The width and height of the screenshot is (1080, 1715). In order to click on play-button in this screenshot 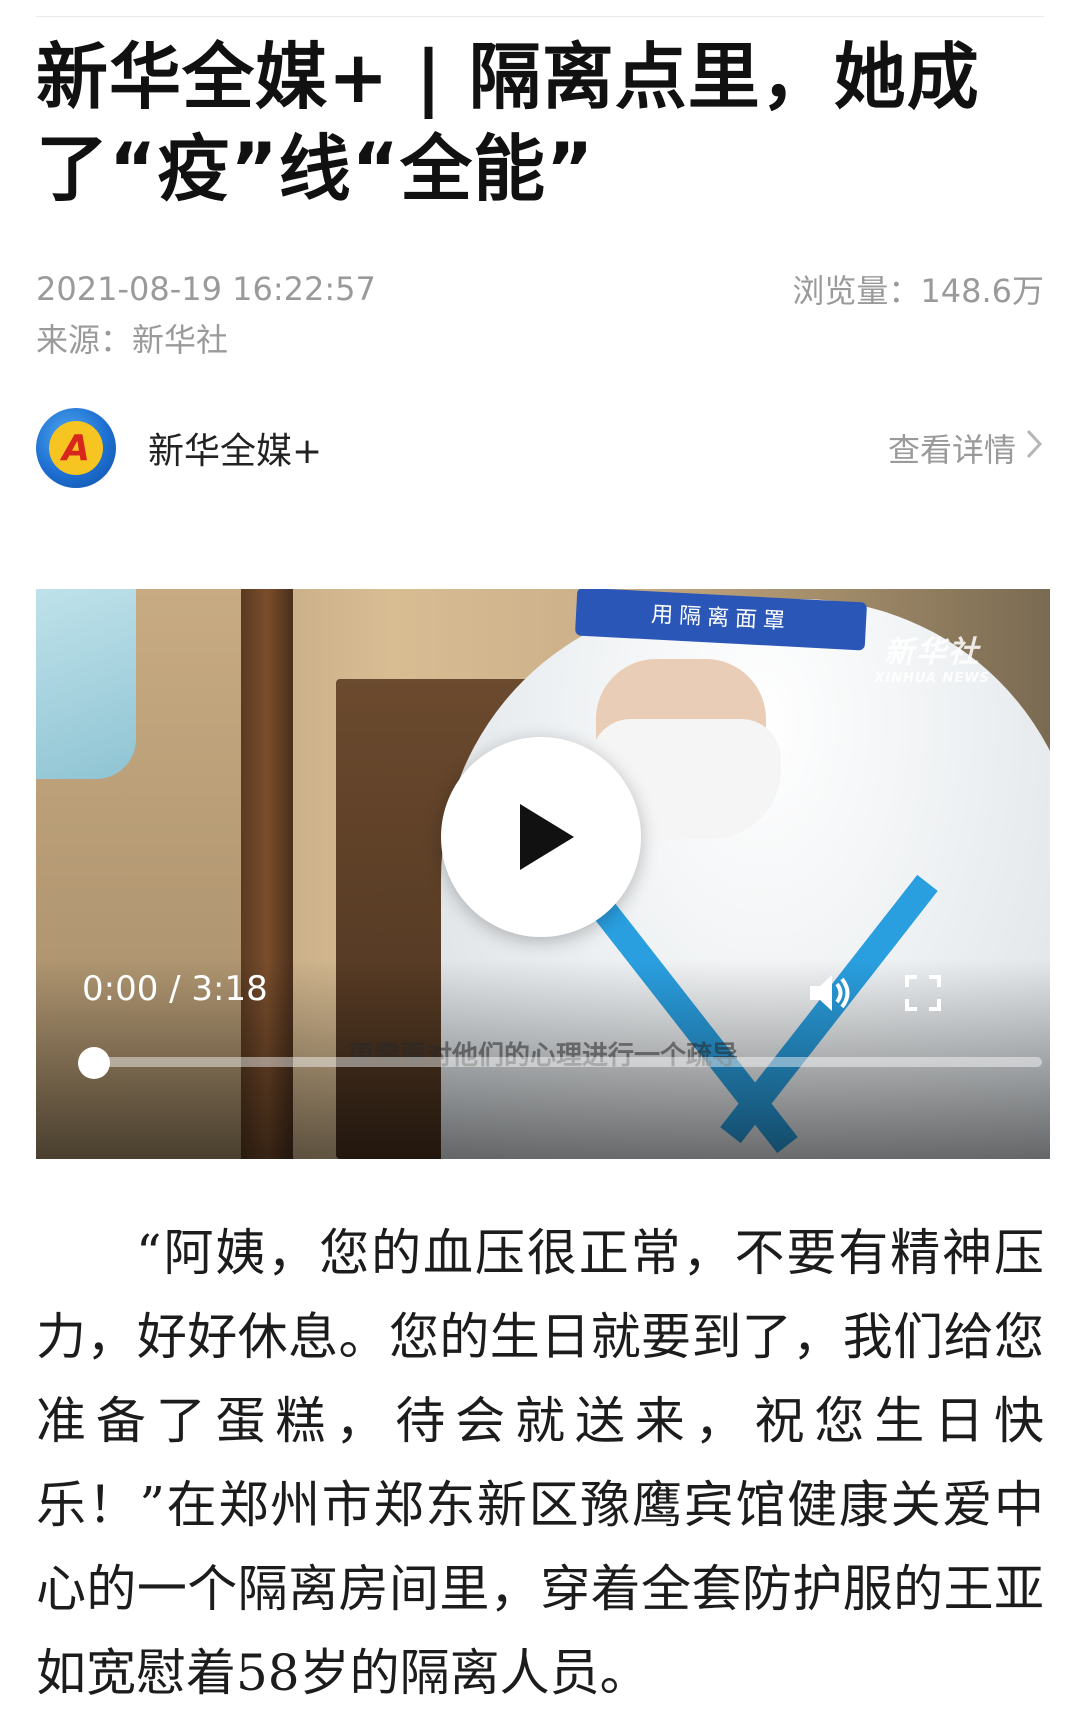, I will do `click(541, 837)`.